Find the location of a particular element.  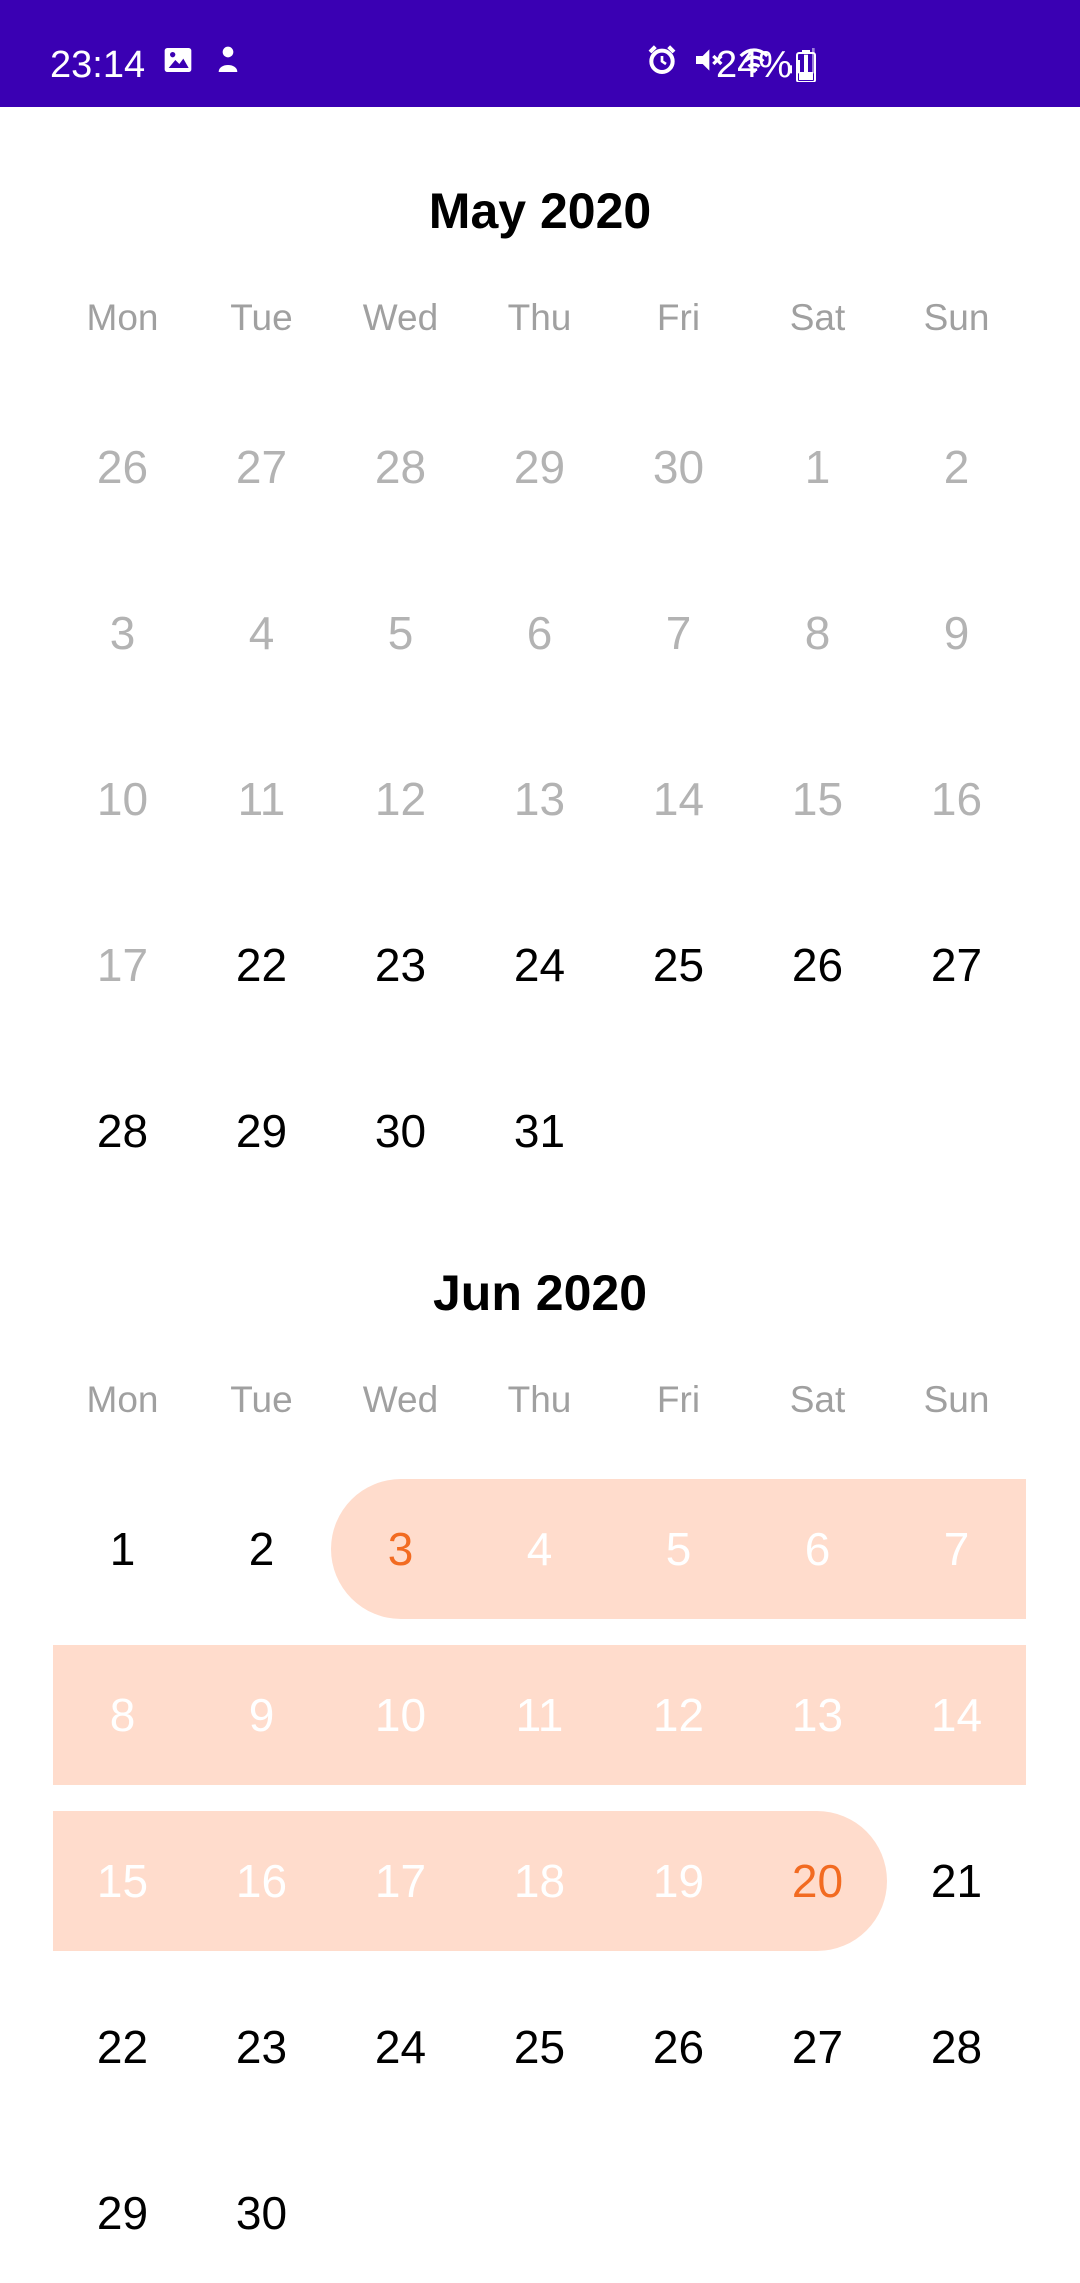

day-cell: 18 is located at coordinates (539, 1881).